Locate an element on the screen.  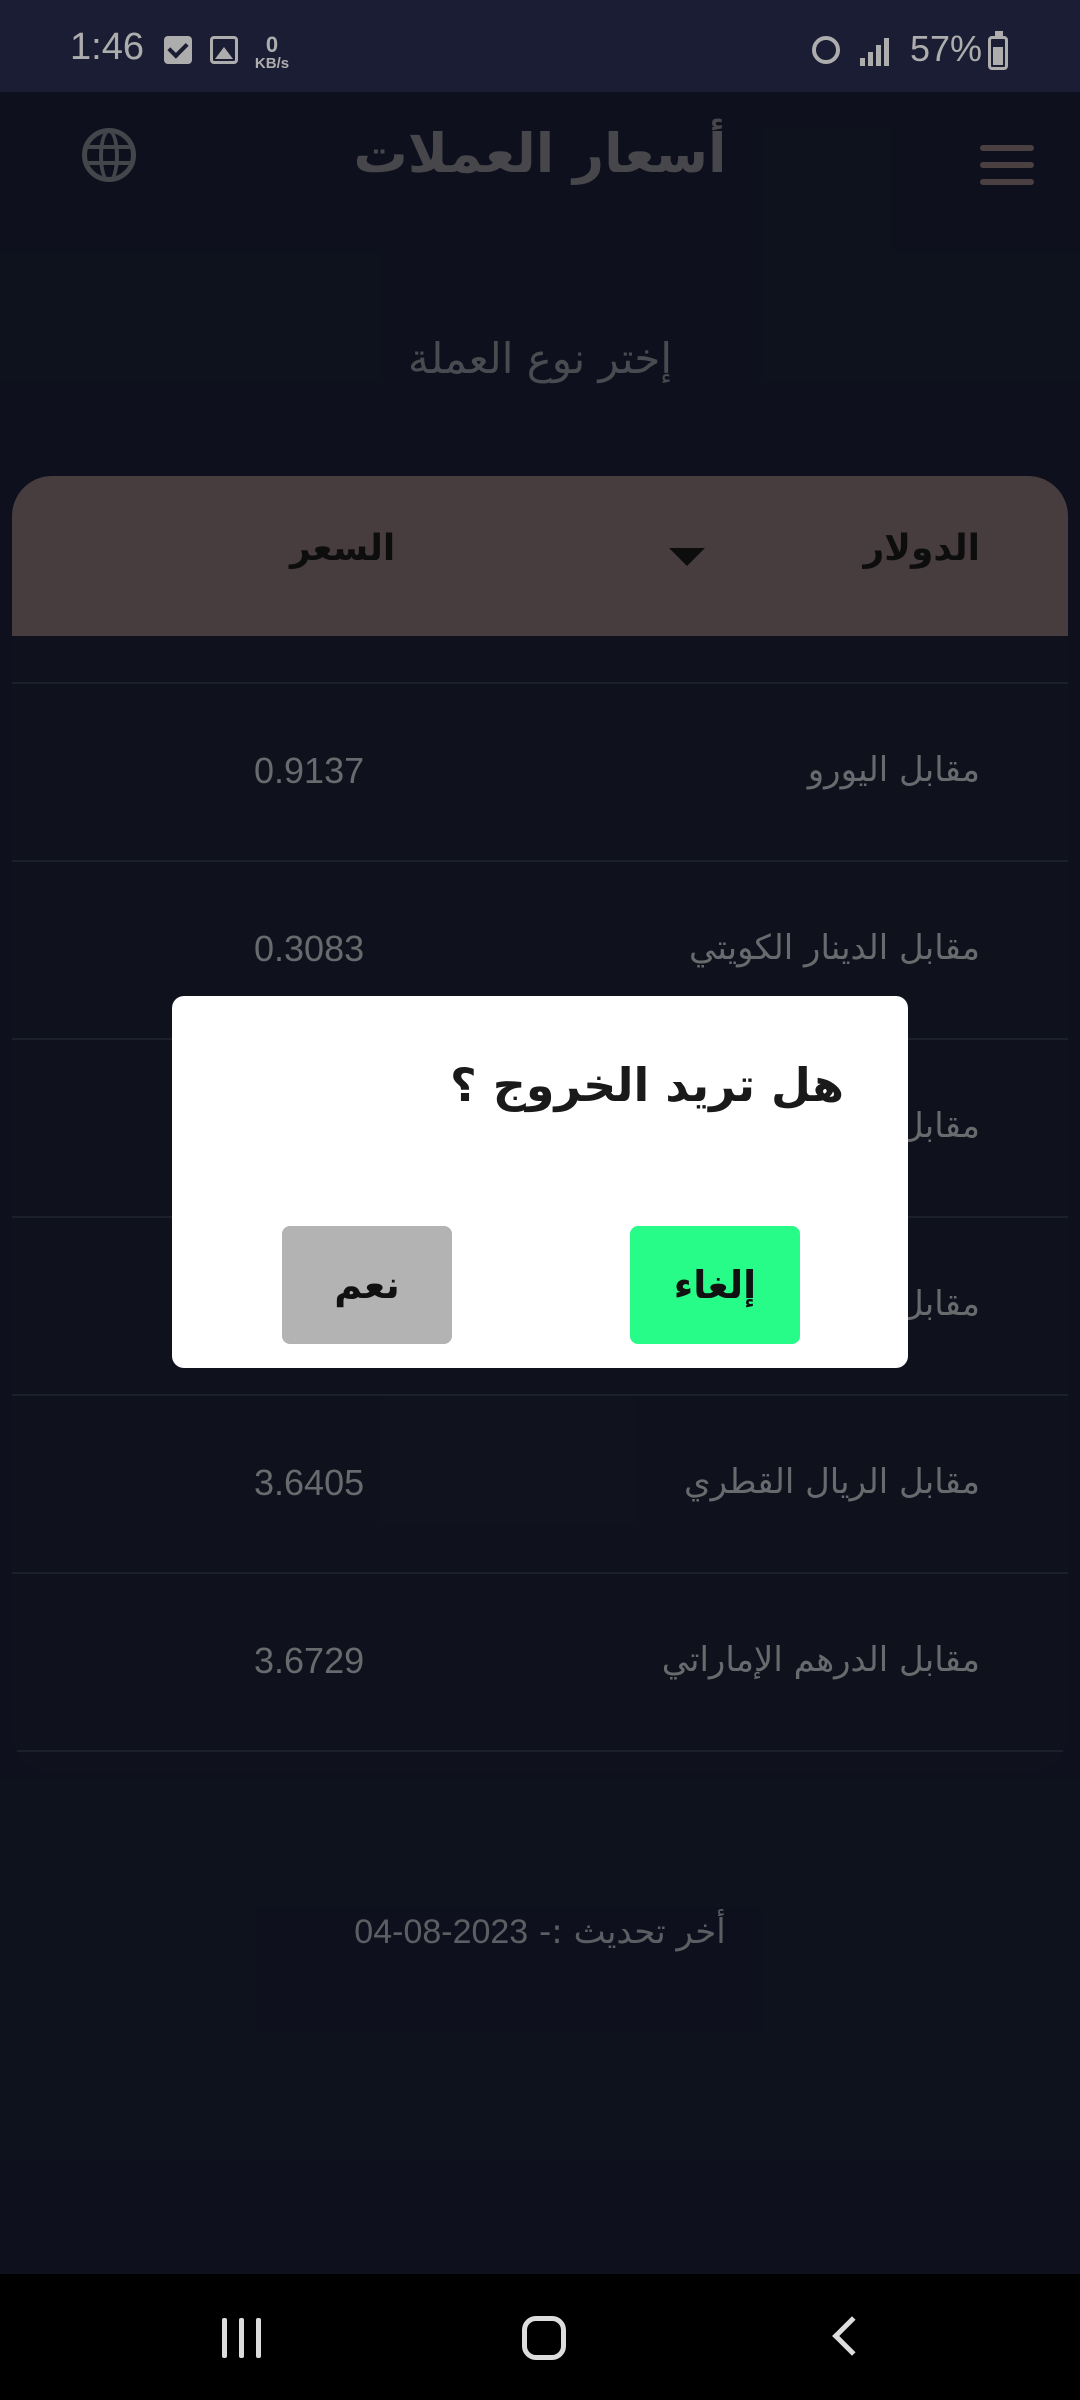
yes-button: نعم is located at coordinates (367, 1285).